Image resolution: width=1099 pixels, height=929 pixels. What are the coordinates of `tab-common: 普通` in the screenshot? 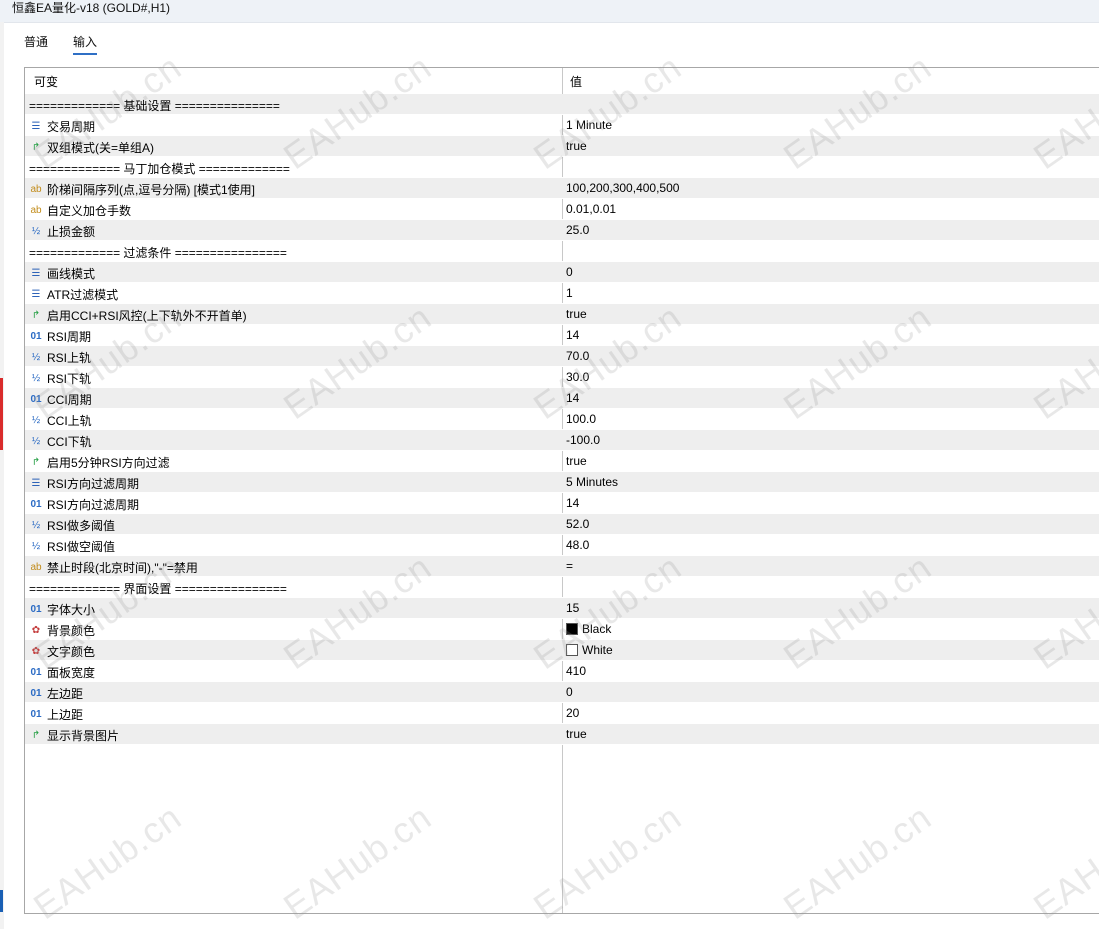 It's located at (36, 41).